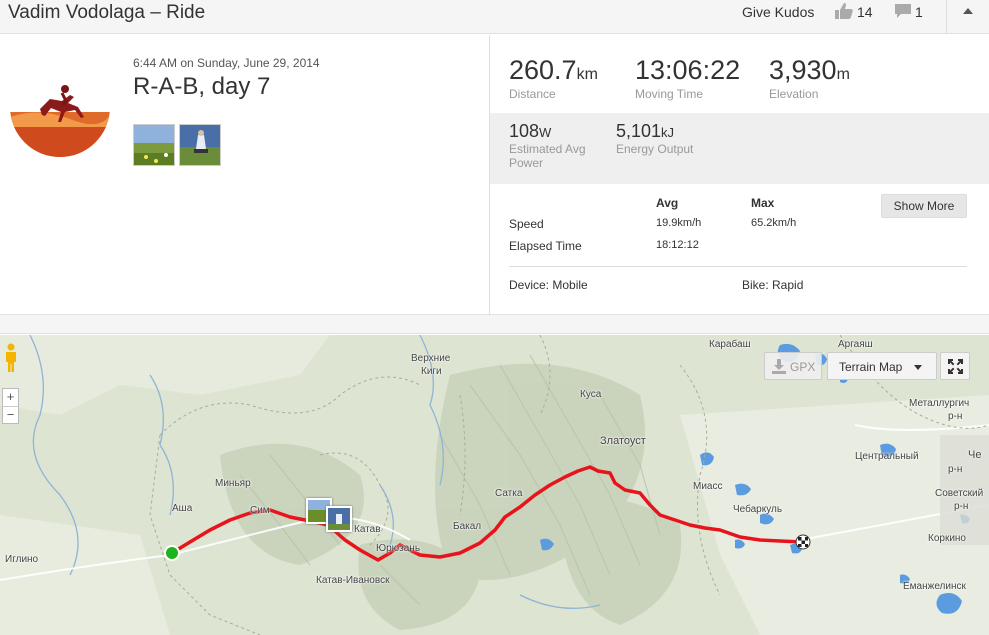 This screenshot has width=989, height=635. What do you see at coordinates (918, 367) in the screenshot?
I see `caret-down-icon` at bounding box center [918, 367].